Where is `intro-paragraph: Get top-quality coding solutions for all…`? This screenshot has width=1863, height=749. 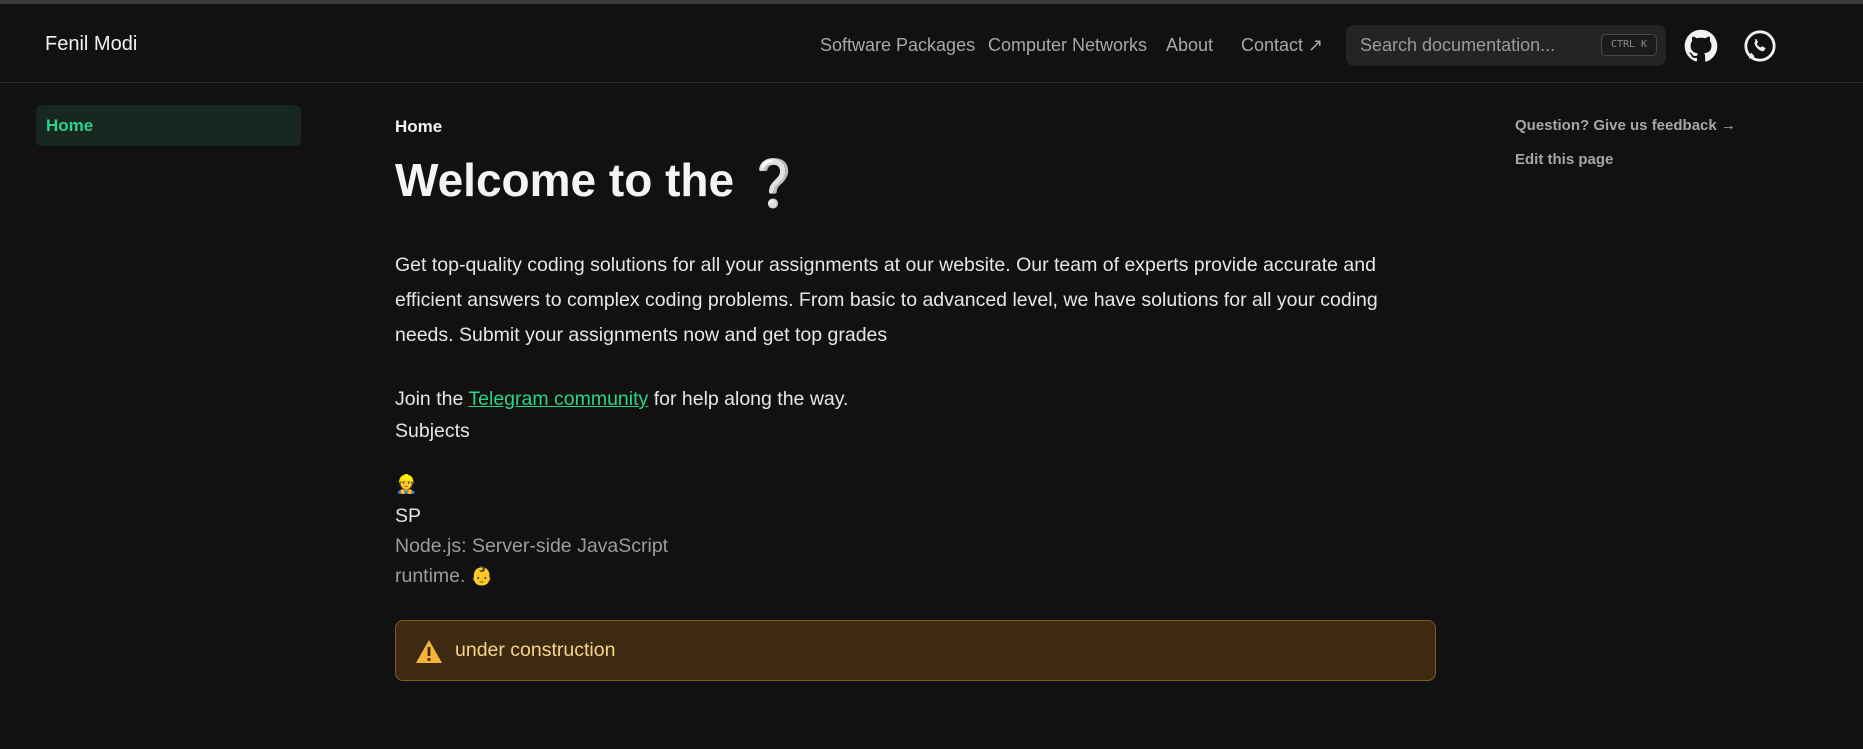 intro-paragraph: Get top-quality coding solutions for all… is located at coordinates (886, 300).